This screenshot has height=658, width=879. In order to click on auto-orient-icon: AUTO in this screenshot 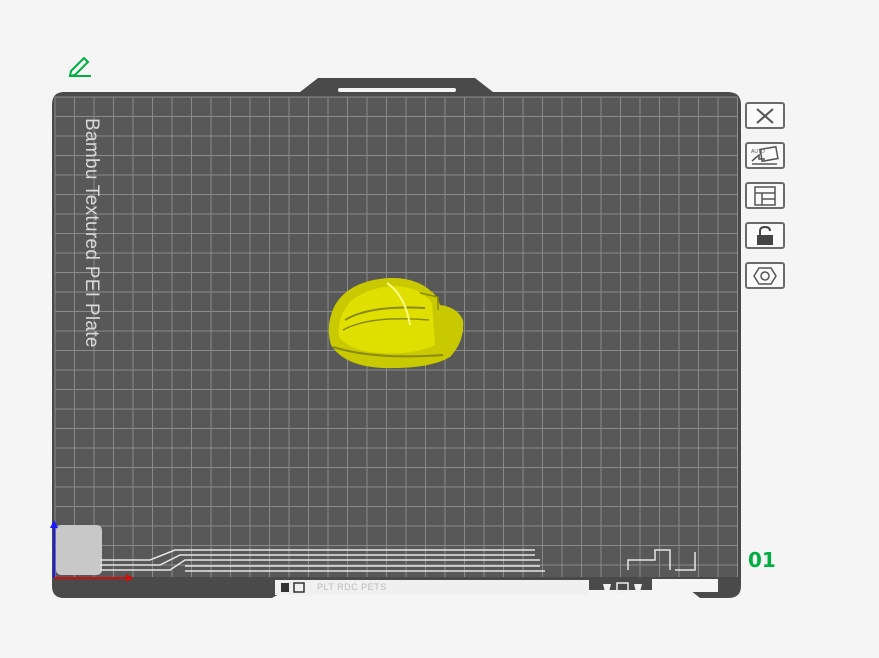, I will do `click(765, 155)`.